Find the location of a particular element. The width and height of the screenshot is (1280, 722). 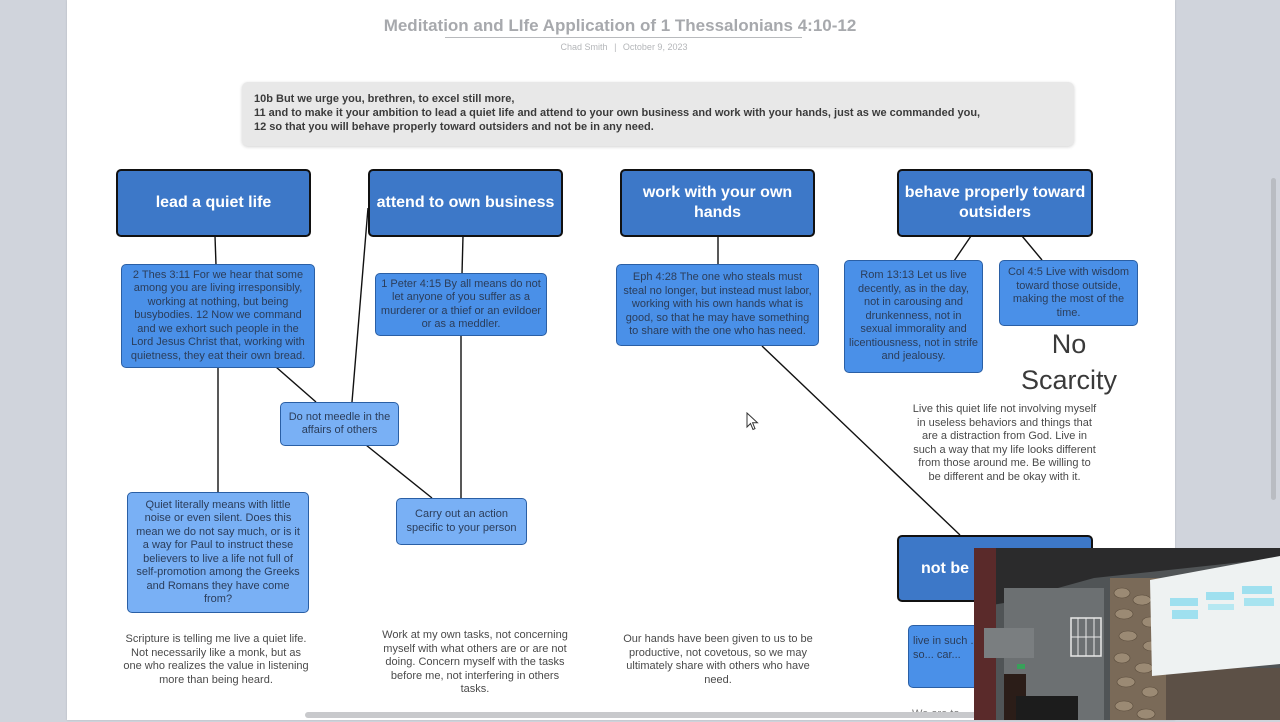

webcam-video-overlay is located at coordinates (1127, 634).